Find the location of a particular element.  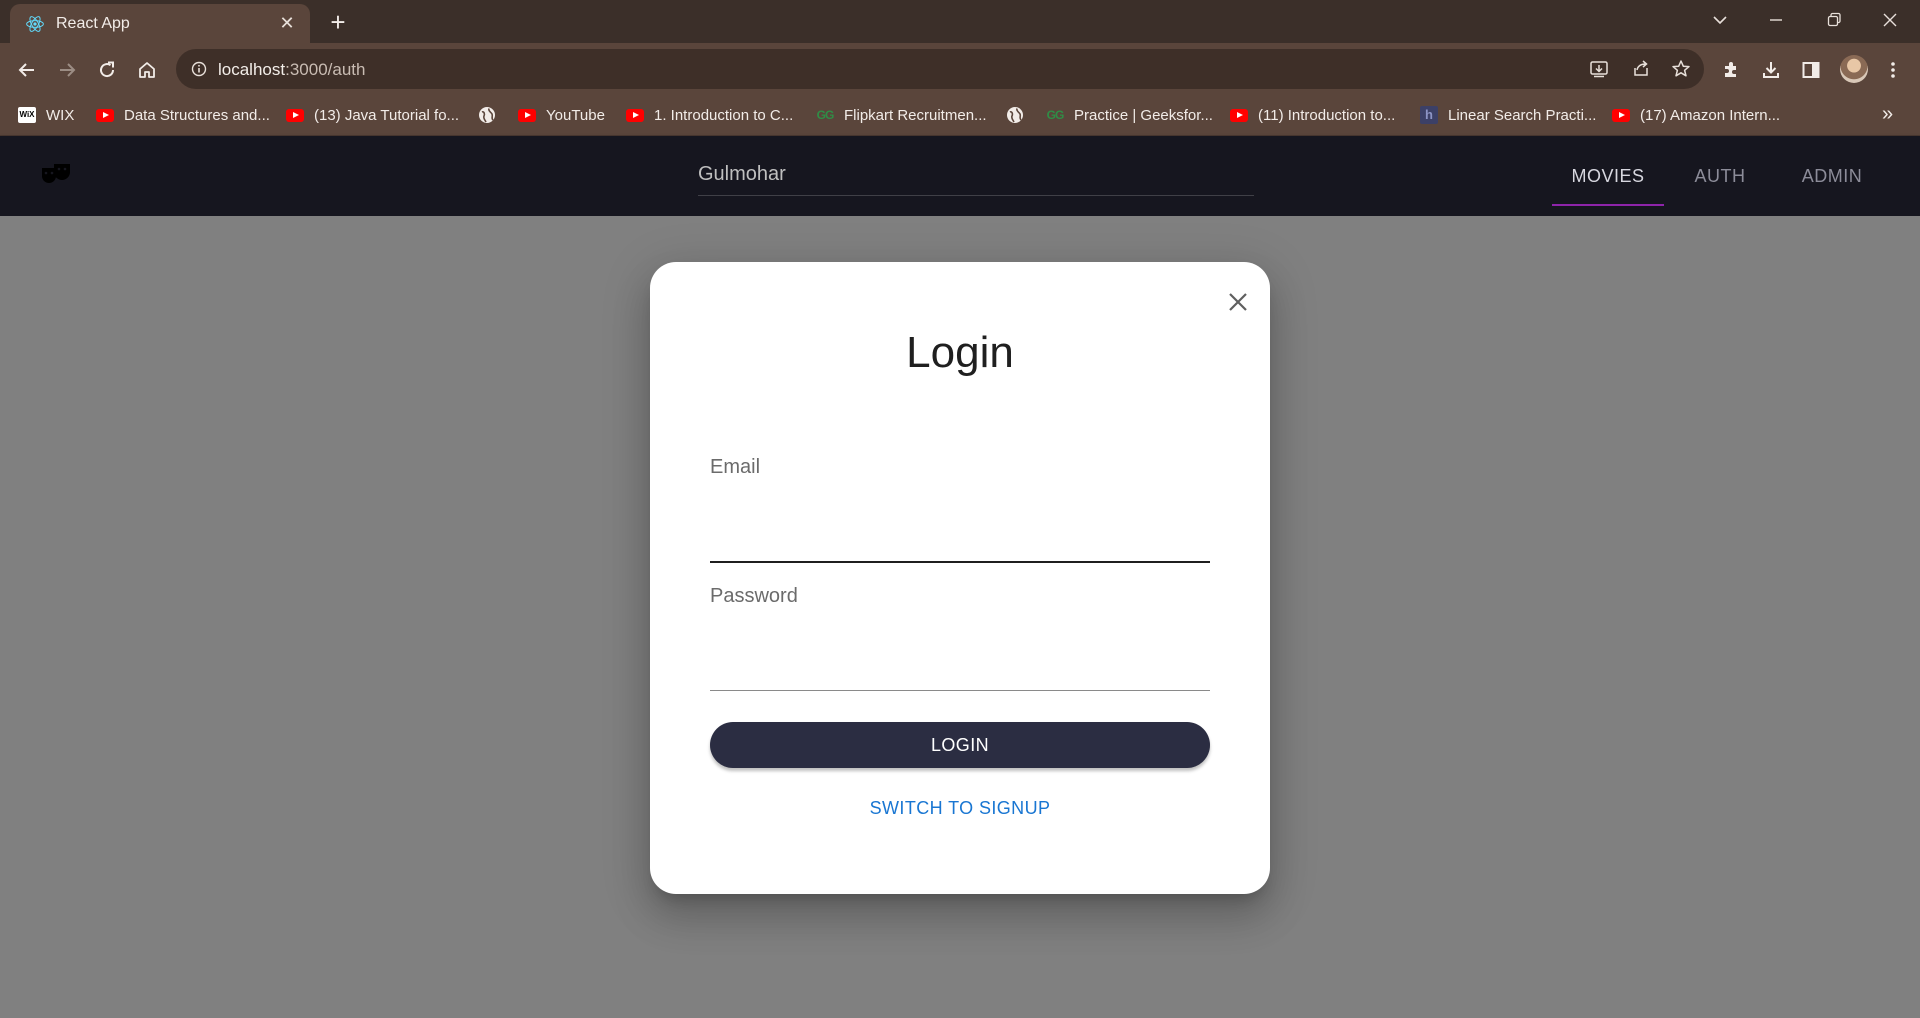

arrow-right-icon is located at coordinates (68, 70).